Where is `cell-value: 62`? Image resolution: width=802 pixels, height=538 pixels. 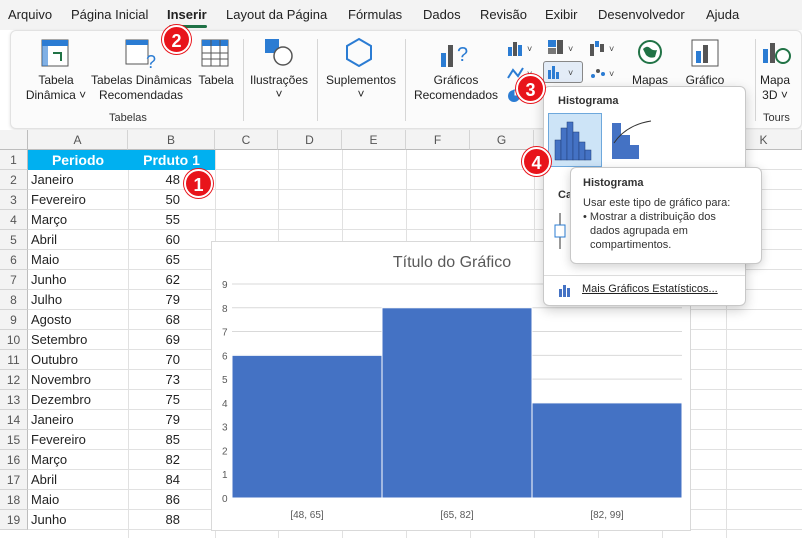
cell-value: 62 is located at coordinates (154, 280).